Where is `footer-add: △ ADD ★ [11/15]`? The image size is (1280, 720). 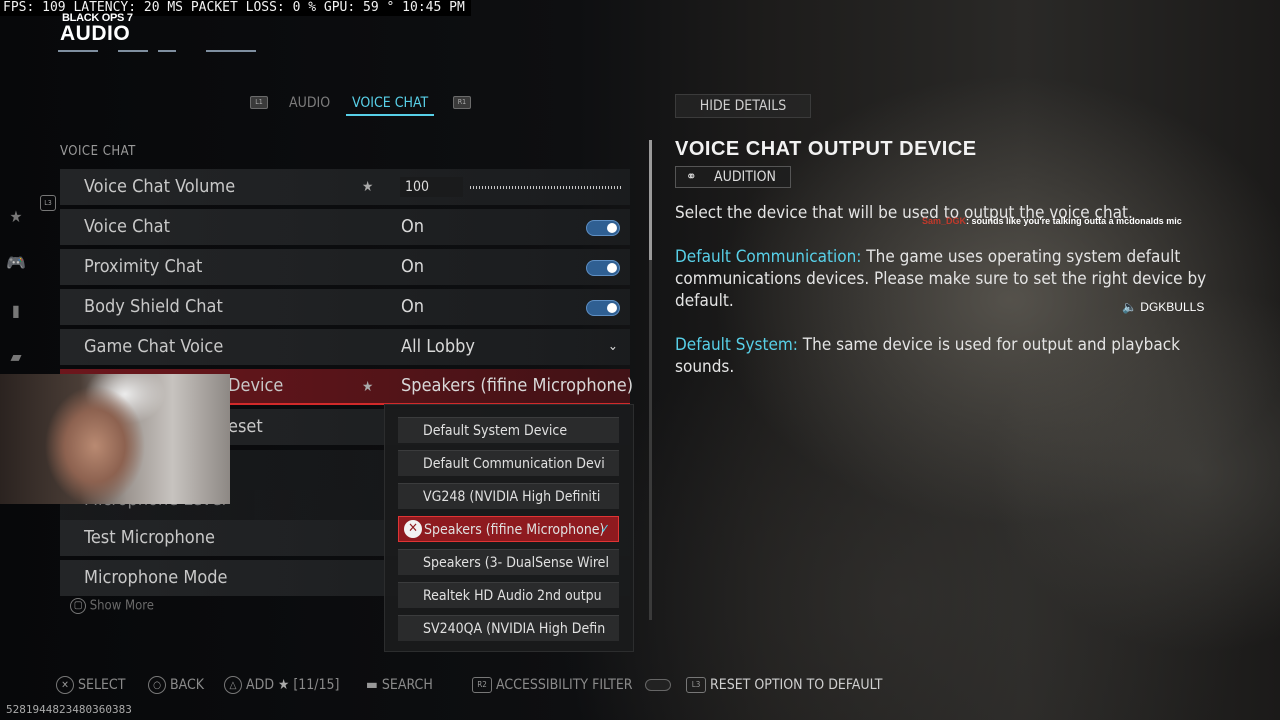
footer-add: △ ADD ★ [11/15] is located at coordinates (281, 685).